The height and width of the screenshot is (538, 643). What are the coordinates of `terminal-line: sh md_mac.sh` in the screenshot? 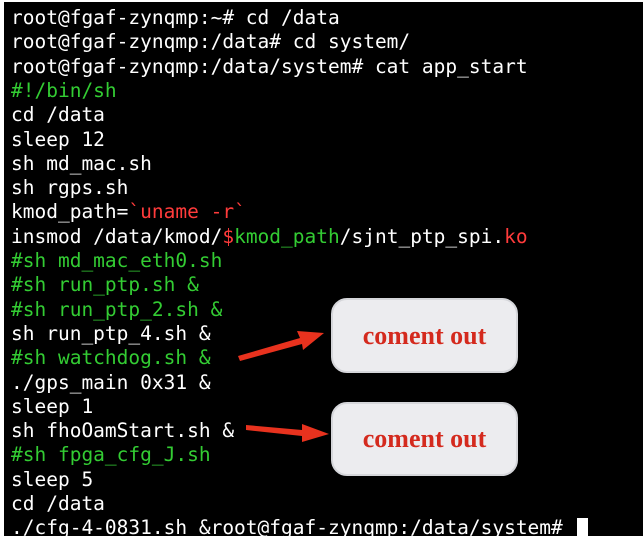 It's located at (81, 164).